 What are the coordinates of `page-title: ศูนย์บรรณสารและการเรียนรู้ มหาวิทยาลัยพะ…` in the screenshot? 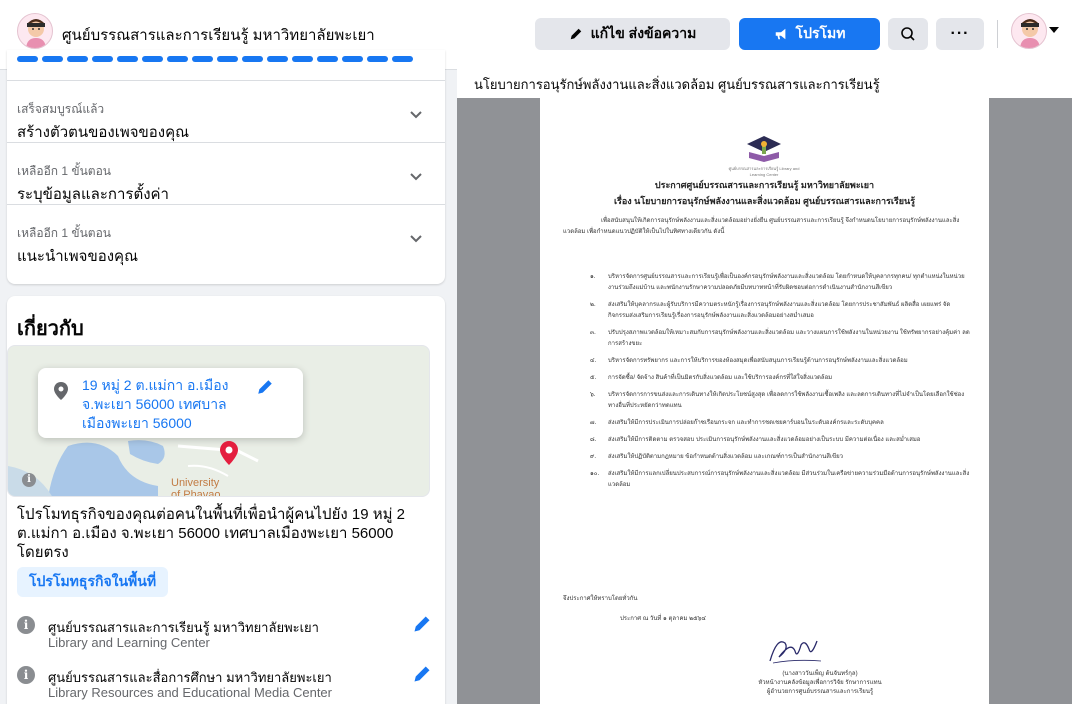 It's located at (218, 35).